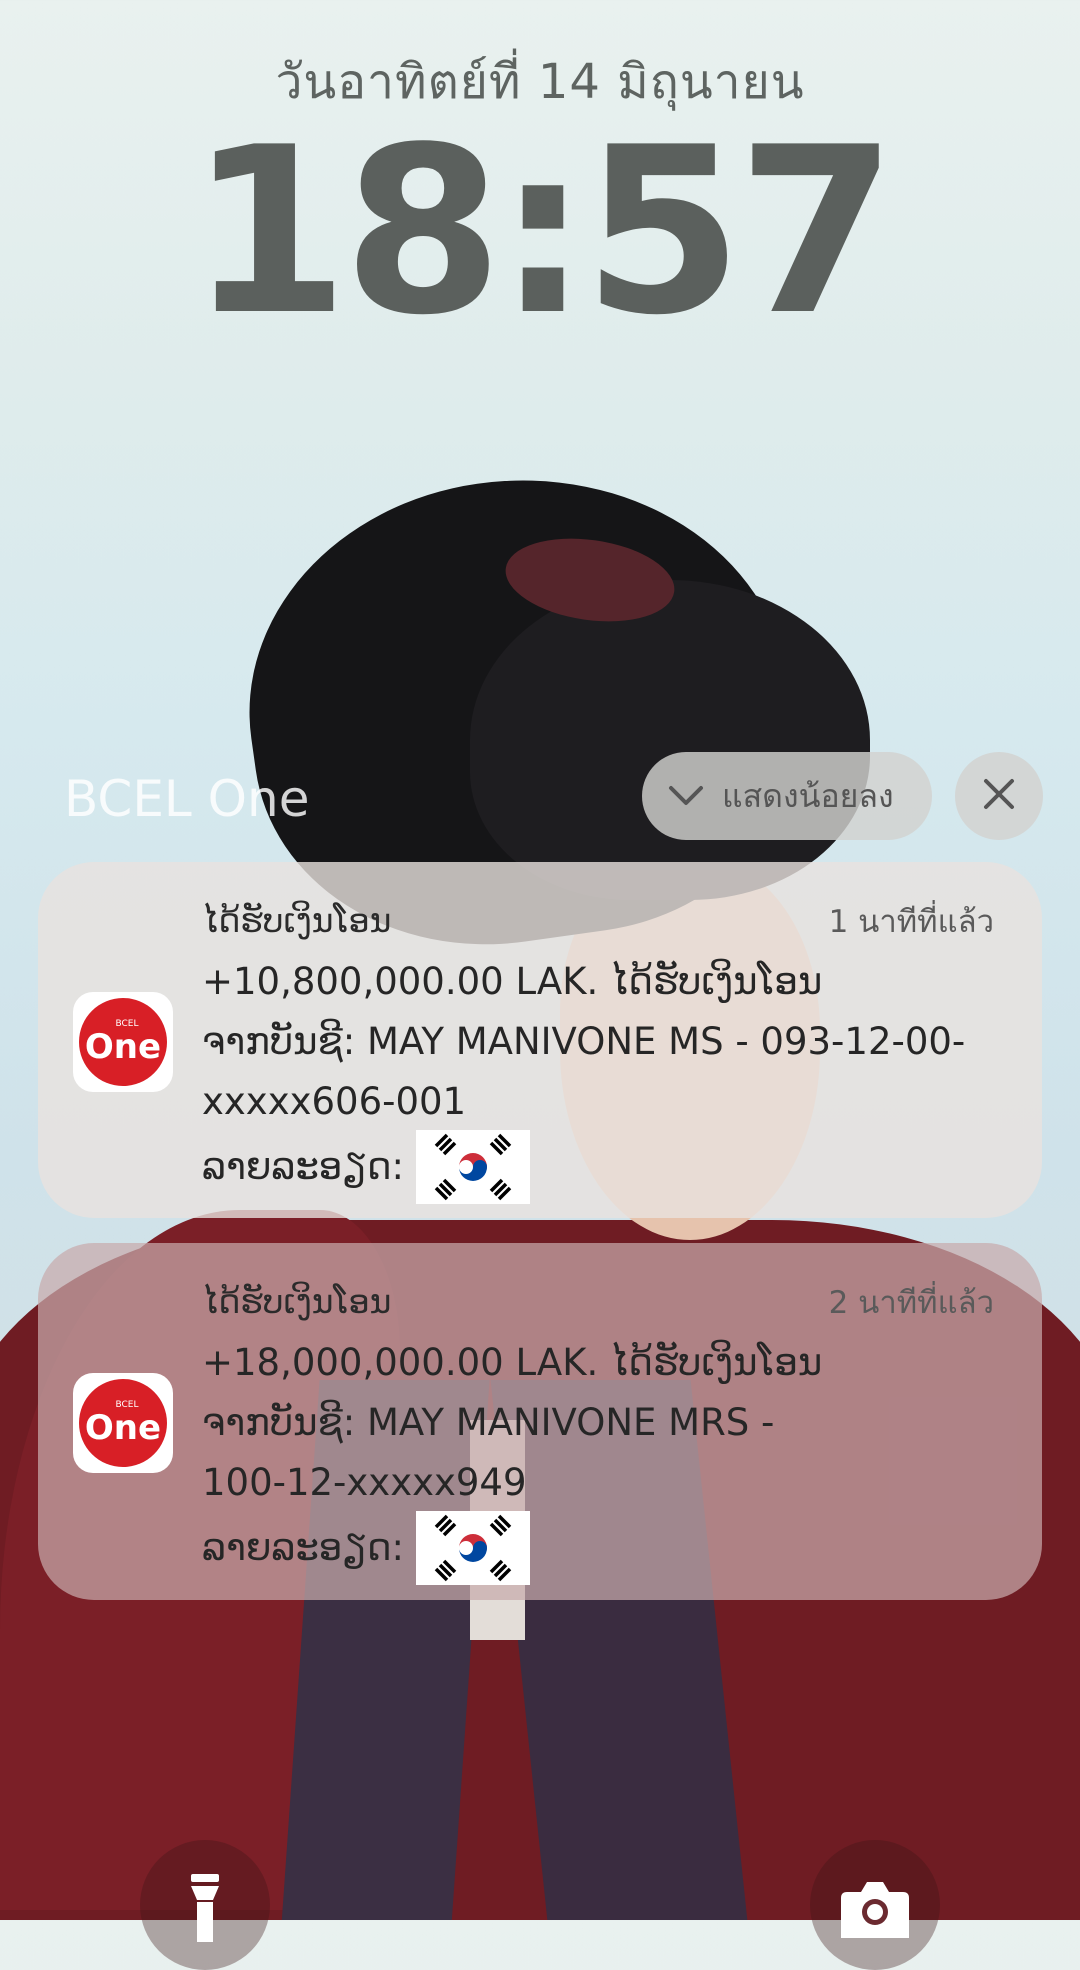 The height and width of the screenshot is (1970, 1080). Describe the element at coordinates (875, 1891) in the screenshot. I see `camera-icon` at that location.